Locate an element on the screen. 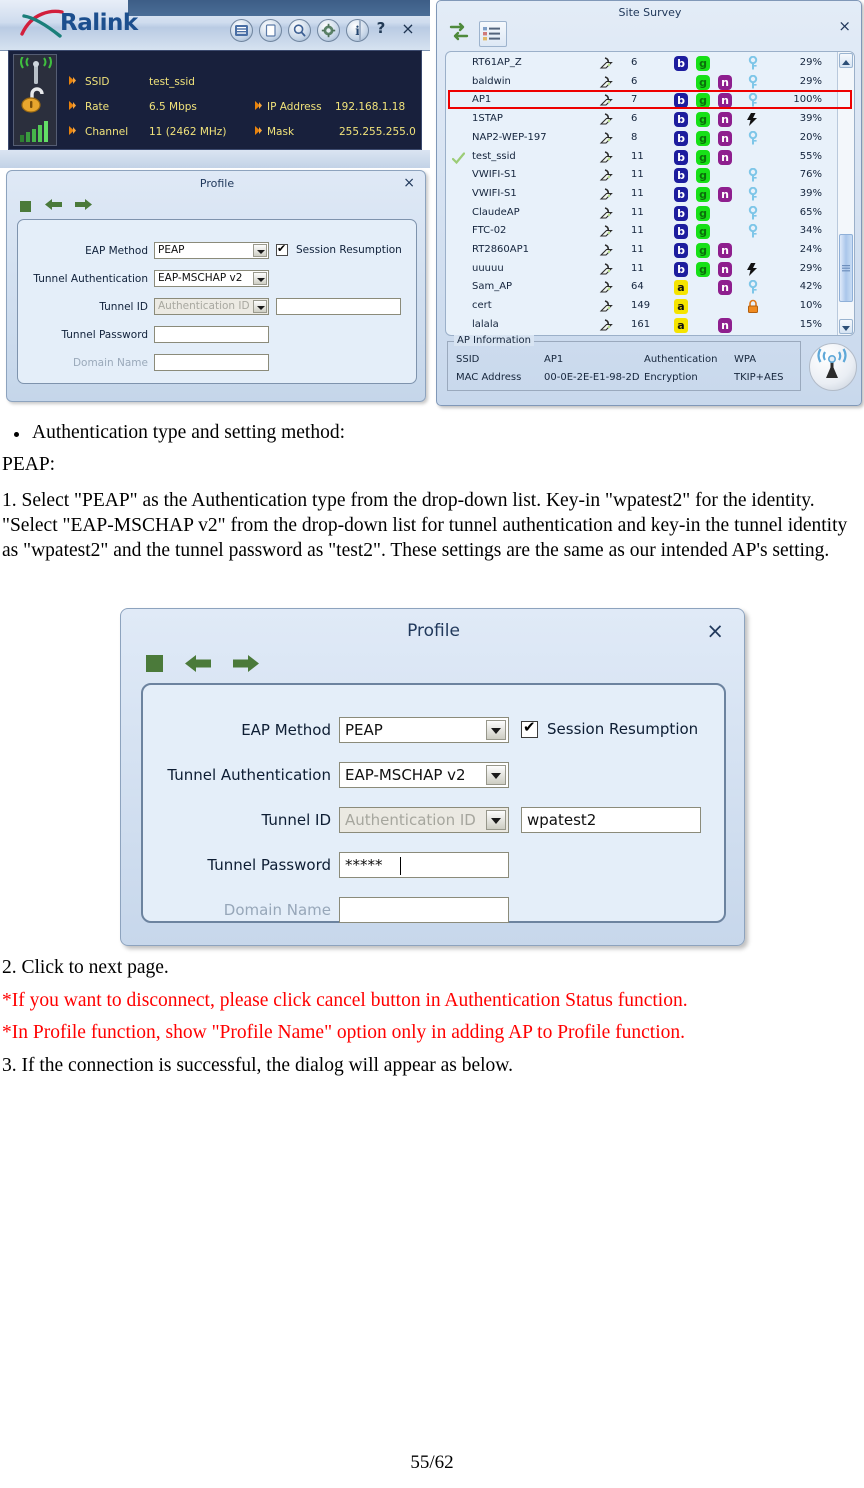 This screenshot has height=1488, width=864. tunnel-id-input: wpatest2 is located at coordinates (611, 820).